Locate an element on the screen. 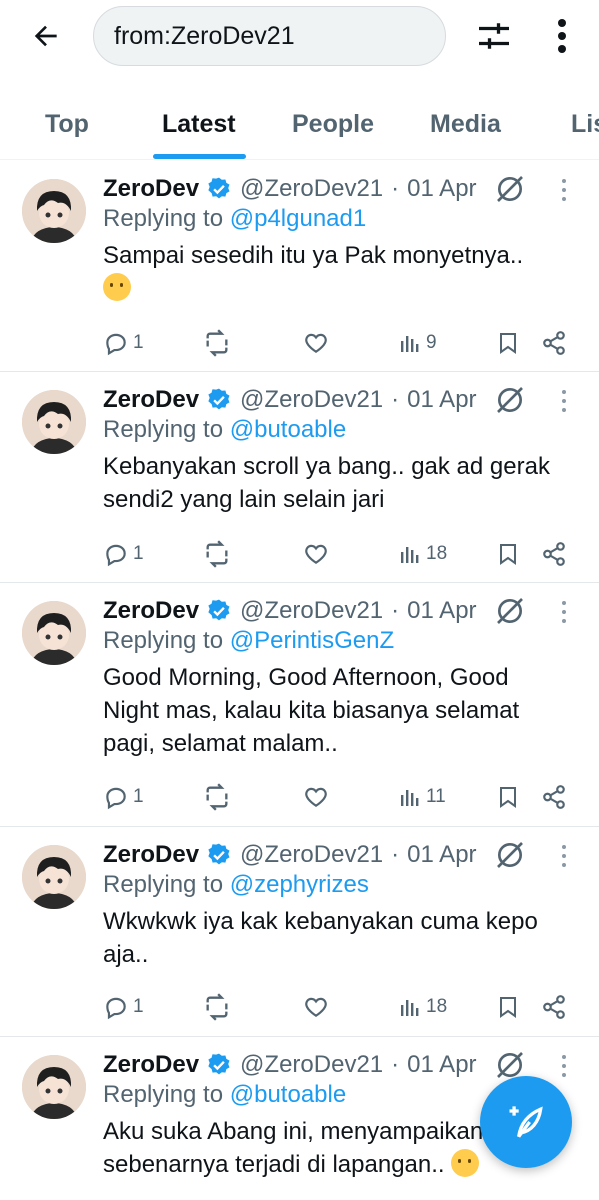  tab-top: Top is located at coordinates (67, 128).